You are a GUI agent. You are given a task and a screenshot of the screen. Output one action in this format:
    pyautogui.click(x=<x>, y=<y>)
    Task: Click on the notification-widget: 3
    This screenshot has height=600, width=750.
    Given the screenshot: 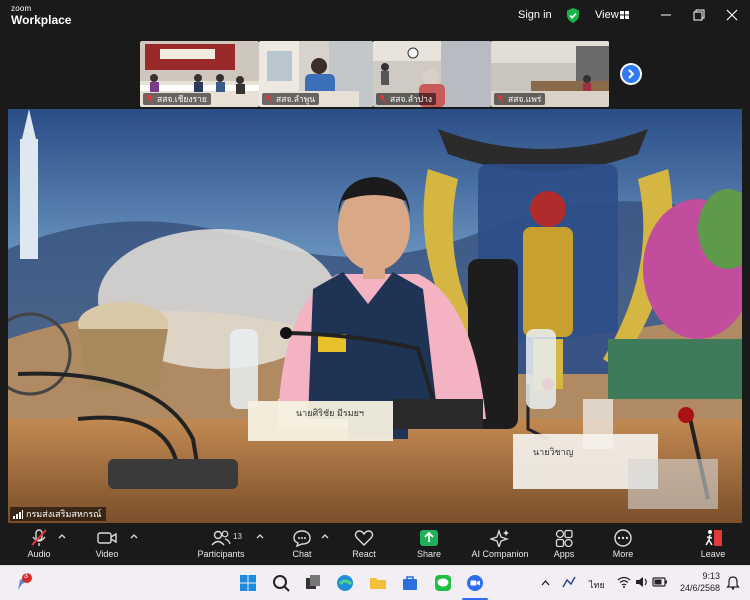 What is the action you would take?
    pyautogui.click(x=21, y=583)
    